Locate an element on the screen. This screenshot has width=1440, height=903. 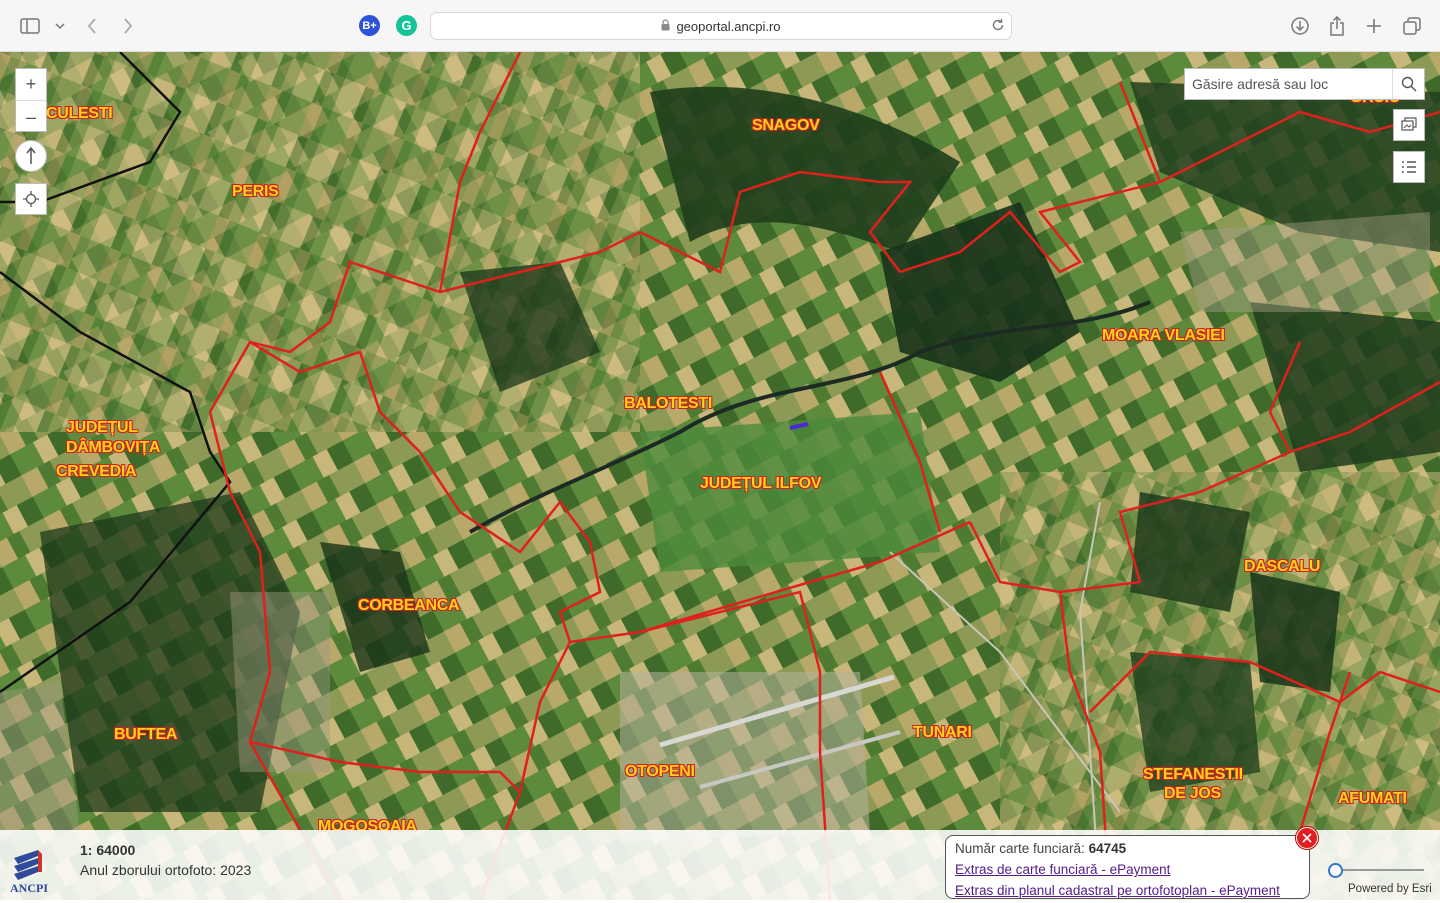
place-label-crevedia: CREVEDIA is located at coordinates (96, 471).